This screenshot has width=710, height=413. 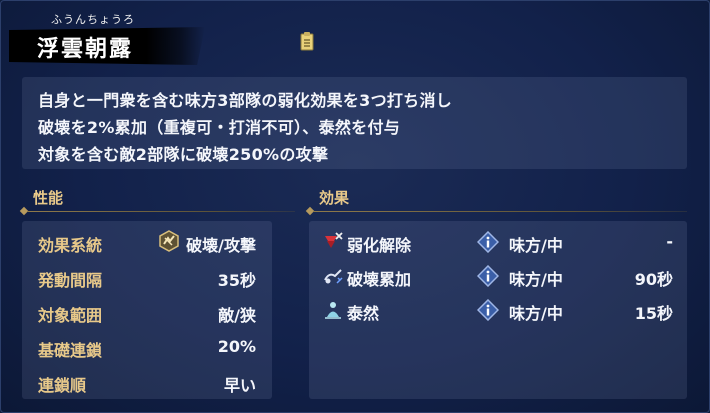 What do you see at coordinates (333, 310) in the screenshot?
I see `composure-icon` at bounding box center [333, 310].